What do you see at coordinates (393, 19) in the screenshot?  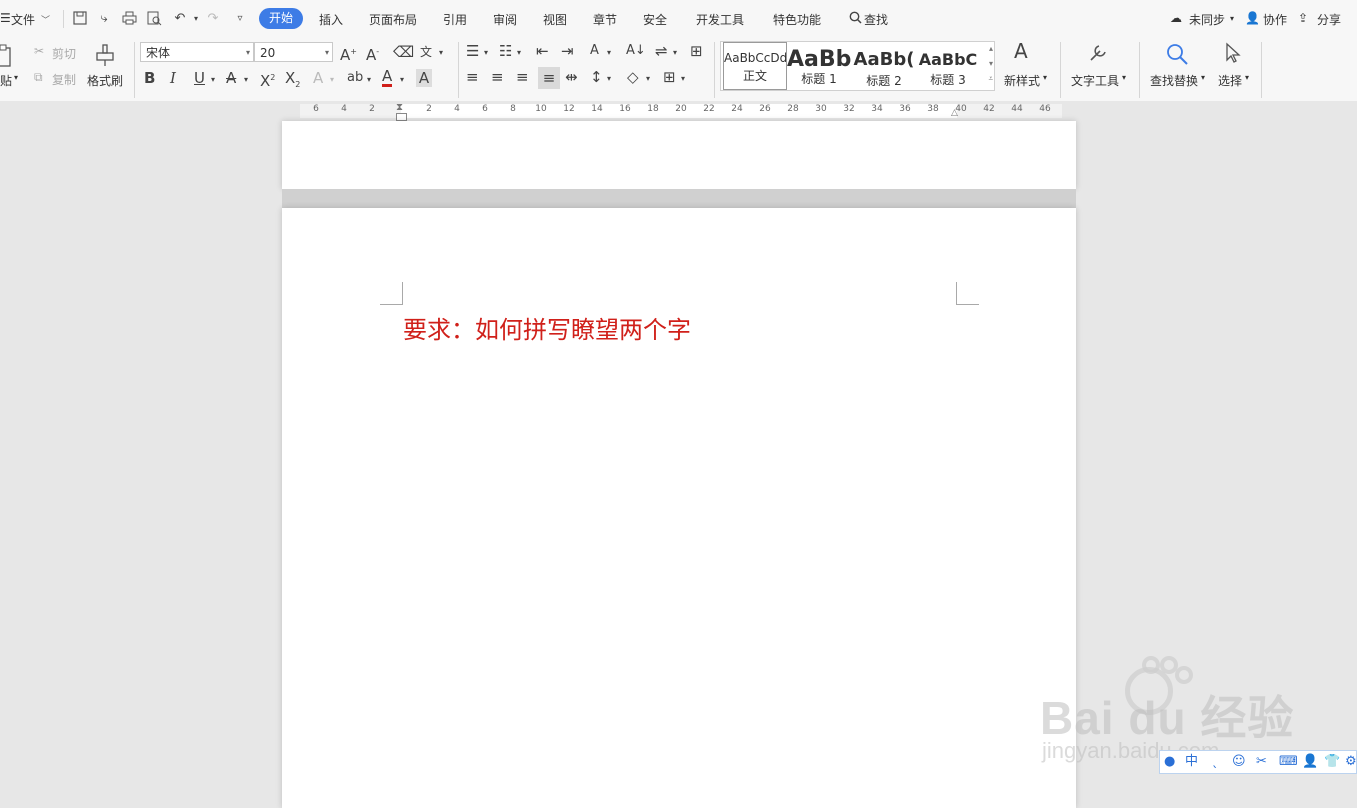 I see `tab-page-layout: 页面布局` at bounding box center [393, 19].